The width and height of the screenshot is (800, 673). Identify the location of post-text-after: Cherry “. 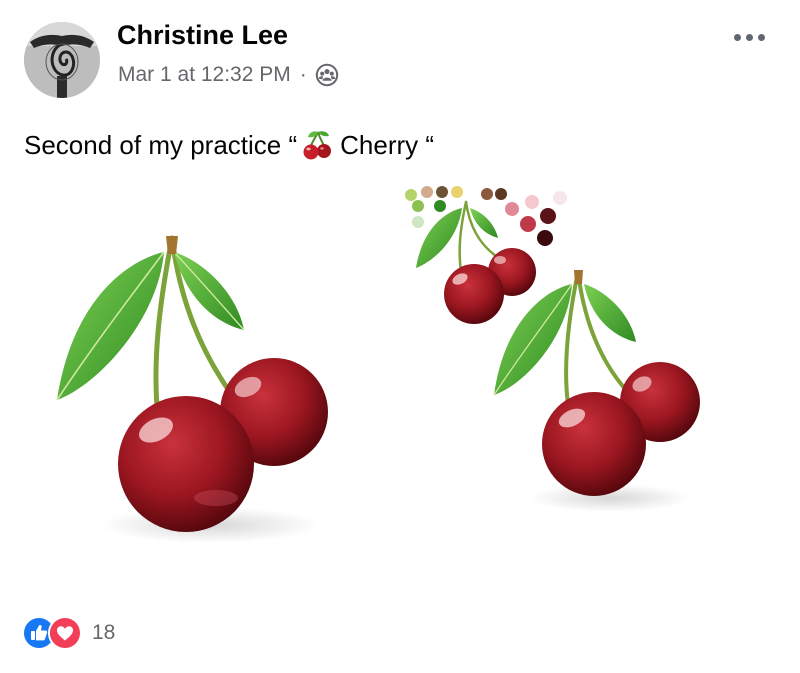
(387, 144).